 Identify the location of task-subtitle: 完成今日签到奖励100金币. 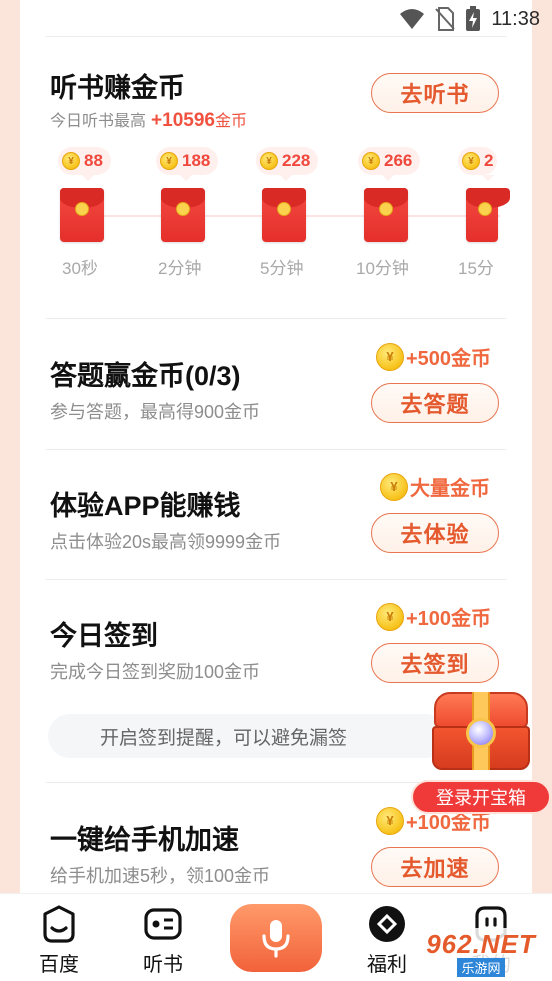
(155, 672).